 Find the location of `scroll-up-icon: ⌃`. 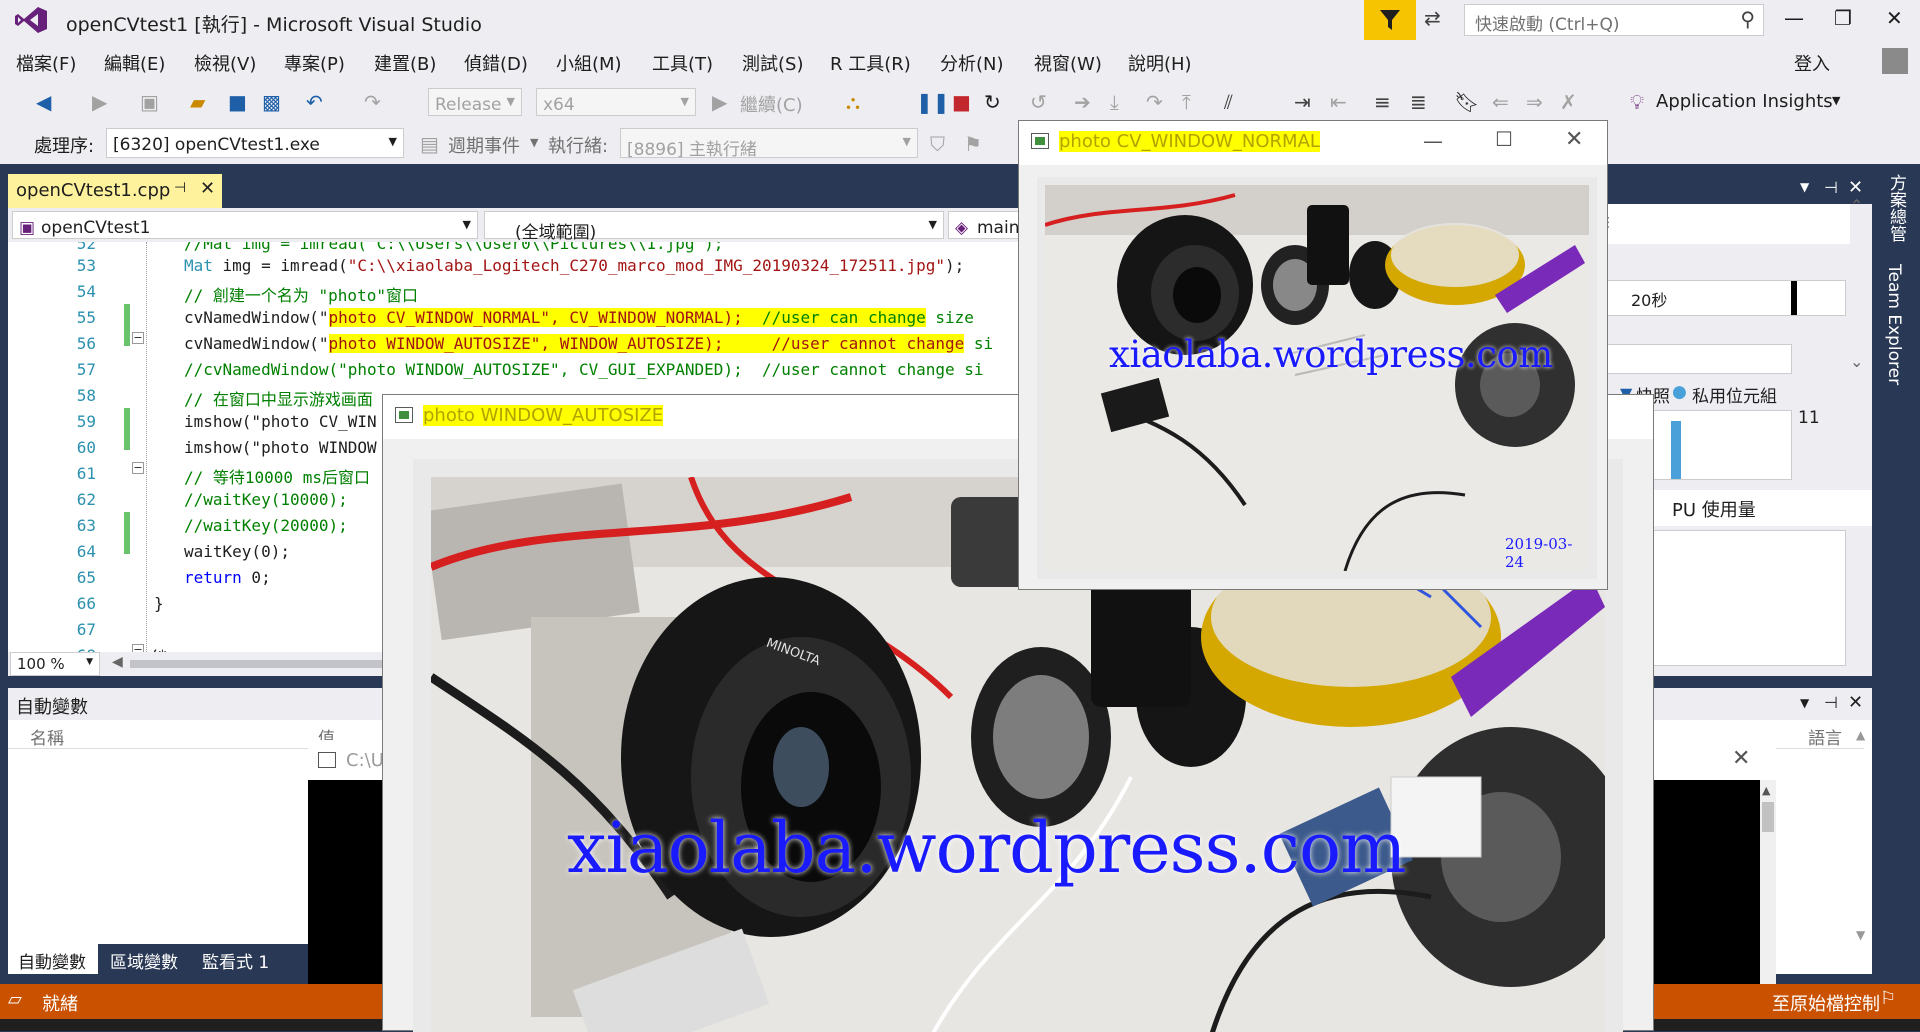

scroll-up-icon: ⌃ is located at coordinates (1856, 205).